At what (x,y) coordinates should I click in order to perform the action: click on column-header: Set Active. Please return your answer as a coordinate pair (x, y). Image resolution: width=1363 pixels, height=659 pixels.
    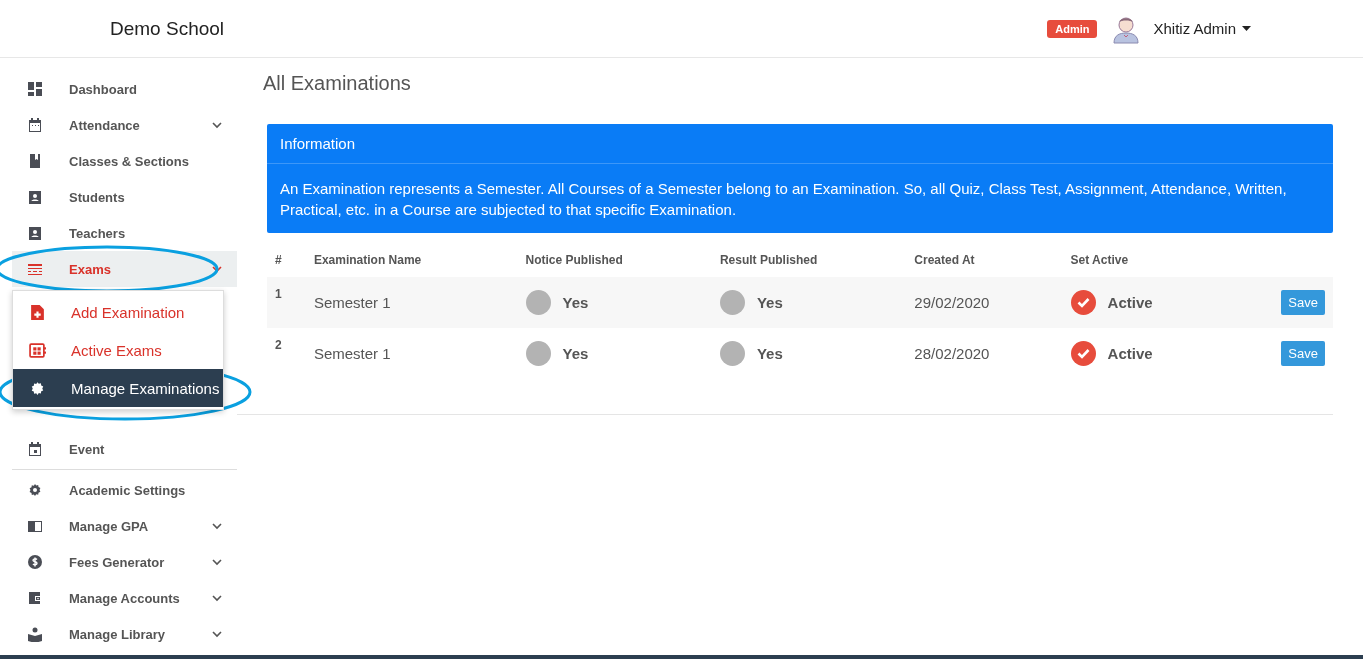
    Looking at the image, I should click on (1099, 260).